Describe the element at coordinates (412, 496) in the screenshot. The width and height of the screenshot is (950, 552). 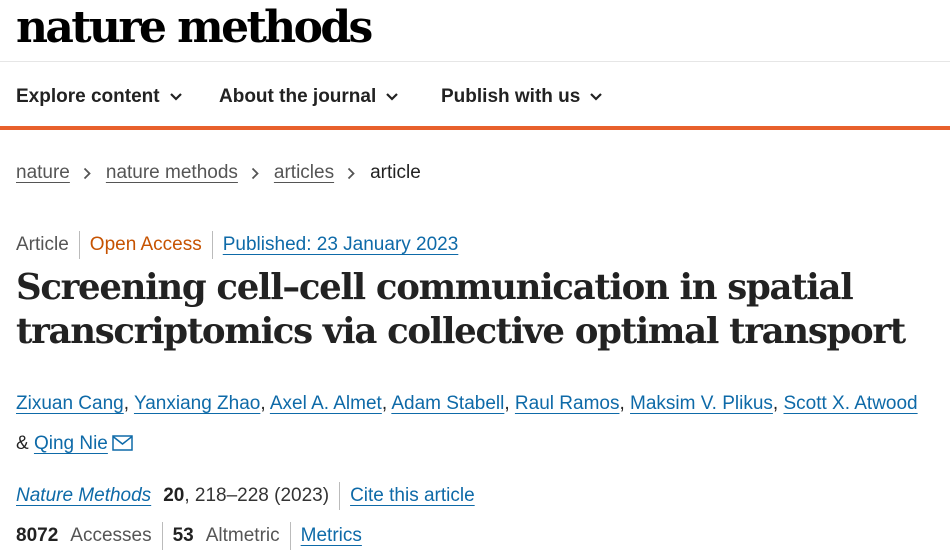
I see `cite-this-article-link: Cite this article` at that location.